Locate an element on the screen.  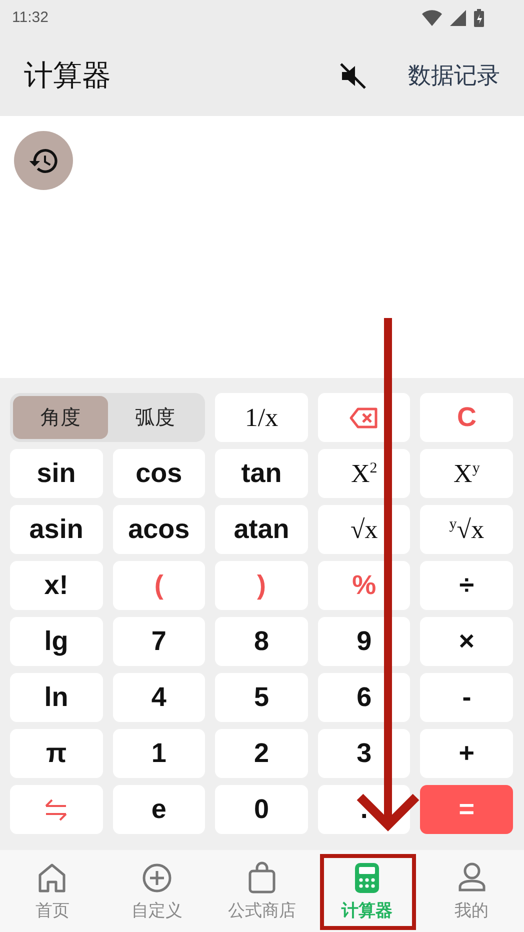
backspace-icon is located at coordinates (364, 417).